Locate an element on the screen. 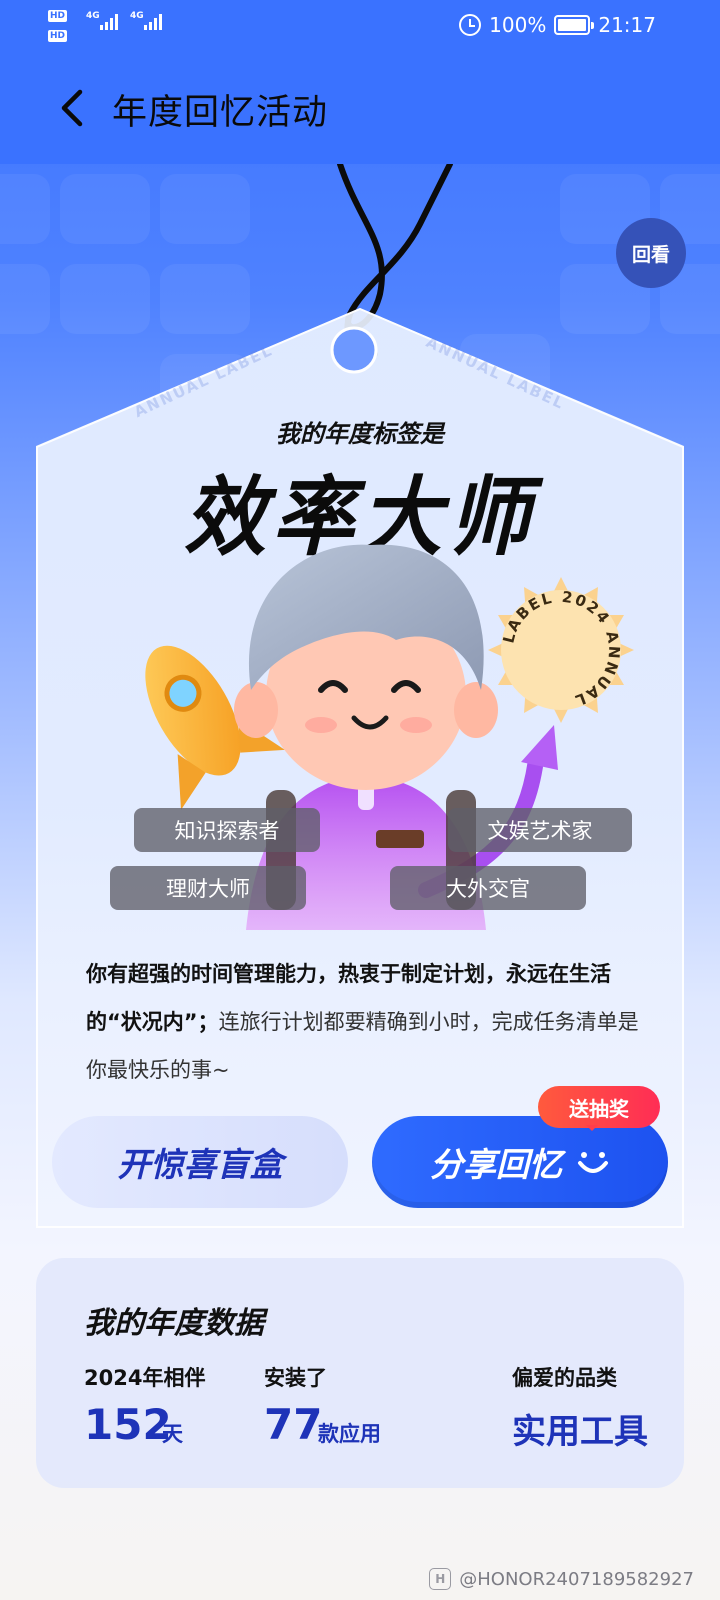 This screenshot has width=720, height=1600. stats-title: 我的年度数据 is located at coordinates (174, 1323).